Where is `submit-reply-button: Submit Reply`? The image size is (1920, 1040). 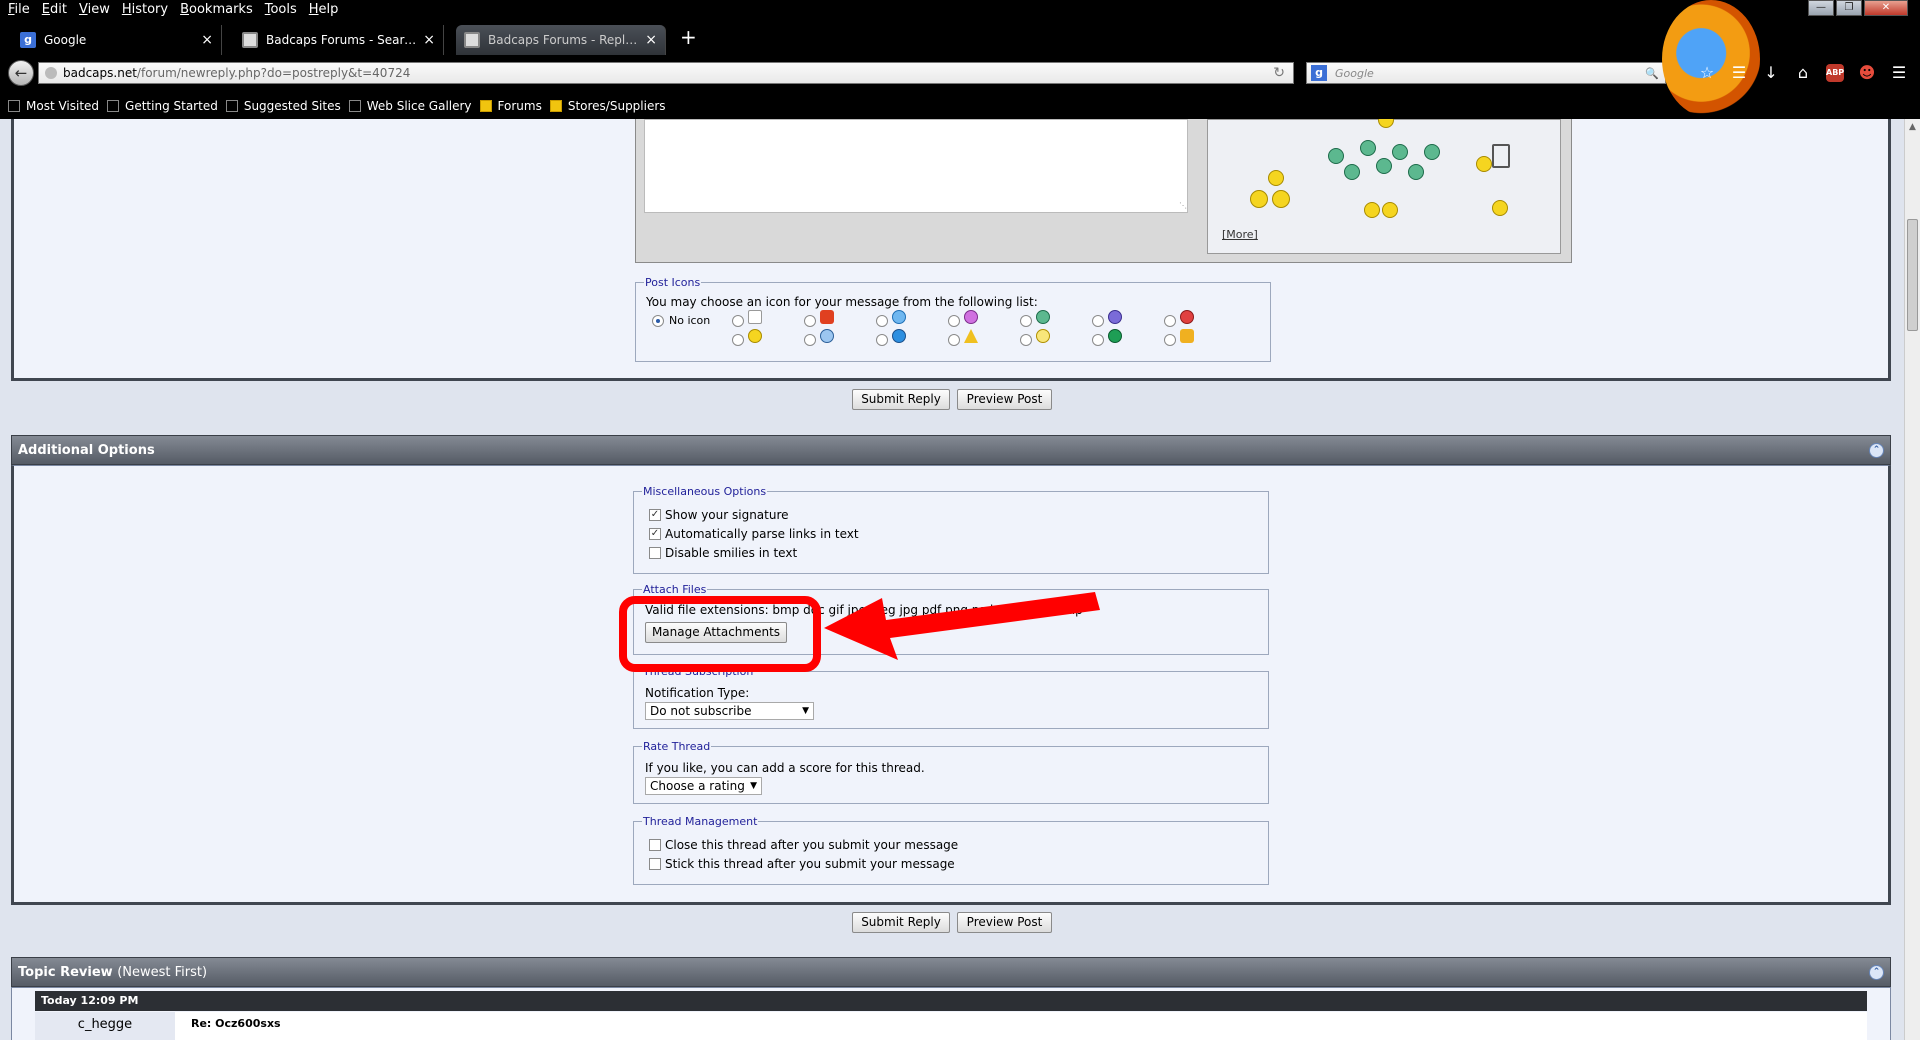 submit-reply-button: Submit Reply is located at coordinates (901, 399).